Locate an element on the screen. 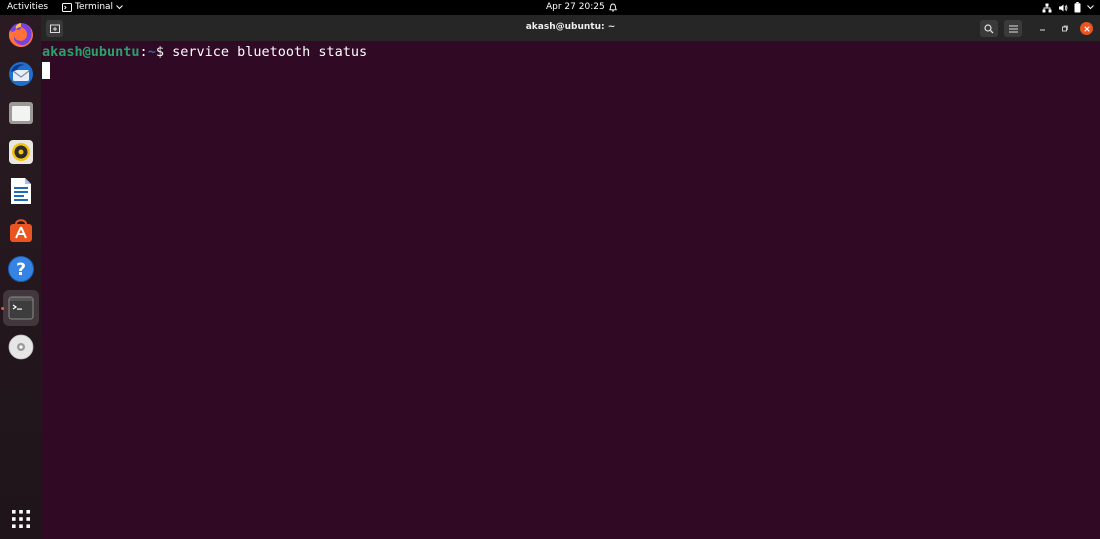 The image size is (1100, 539). prompt-user-host: akash@ubuntu is located at coordinates (91, 52).